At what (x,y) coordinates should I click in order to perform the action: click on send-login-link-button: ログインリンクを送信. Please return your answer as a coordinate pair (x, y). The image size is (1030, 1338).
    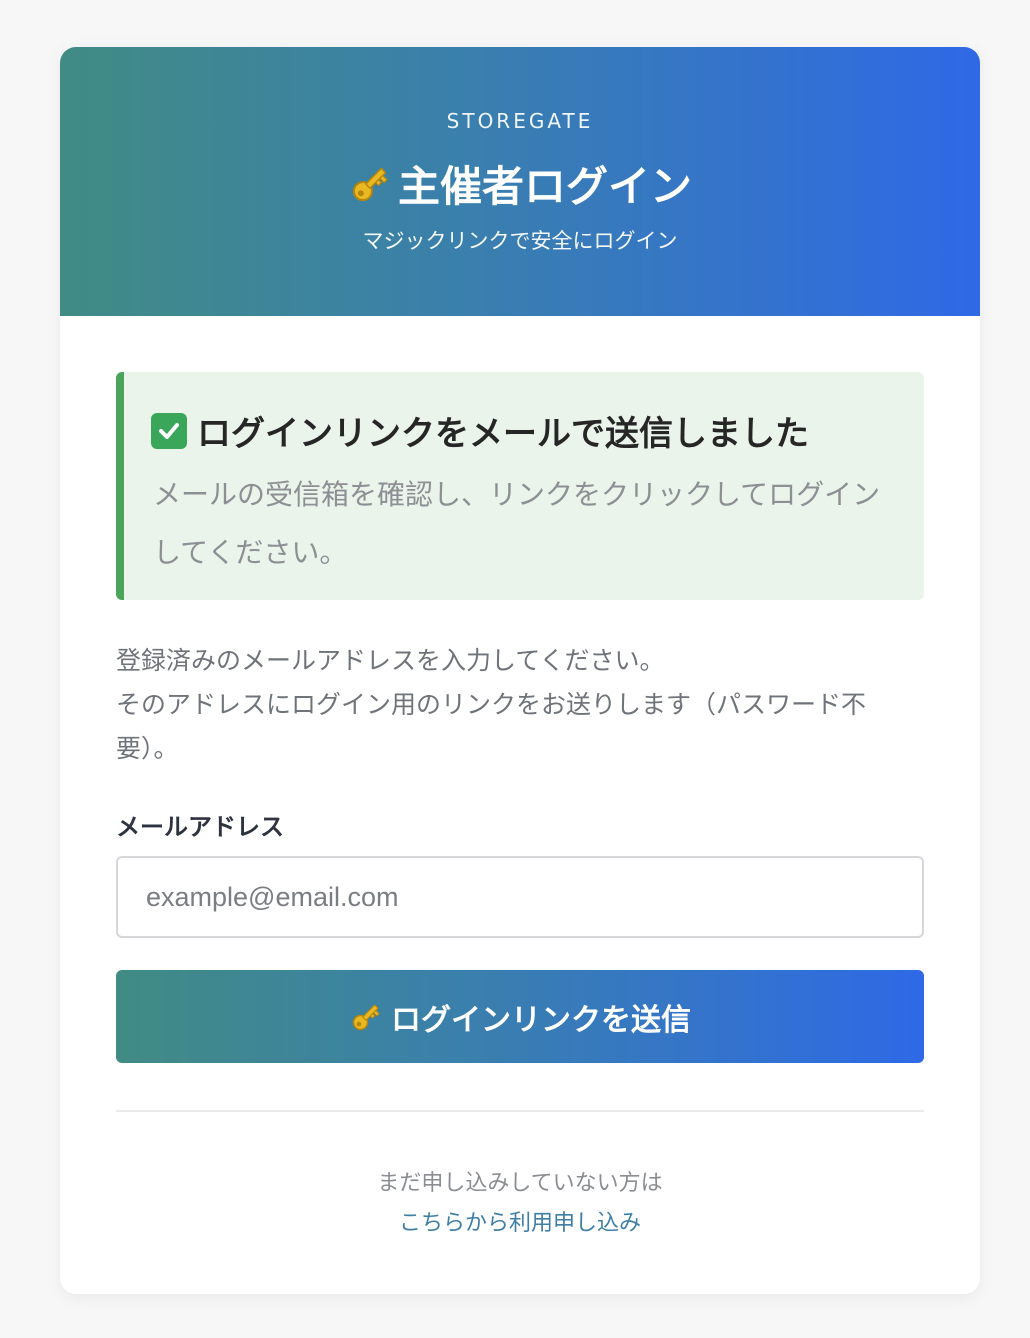
    Looking at the image, I should click on (520, 1016).